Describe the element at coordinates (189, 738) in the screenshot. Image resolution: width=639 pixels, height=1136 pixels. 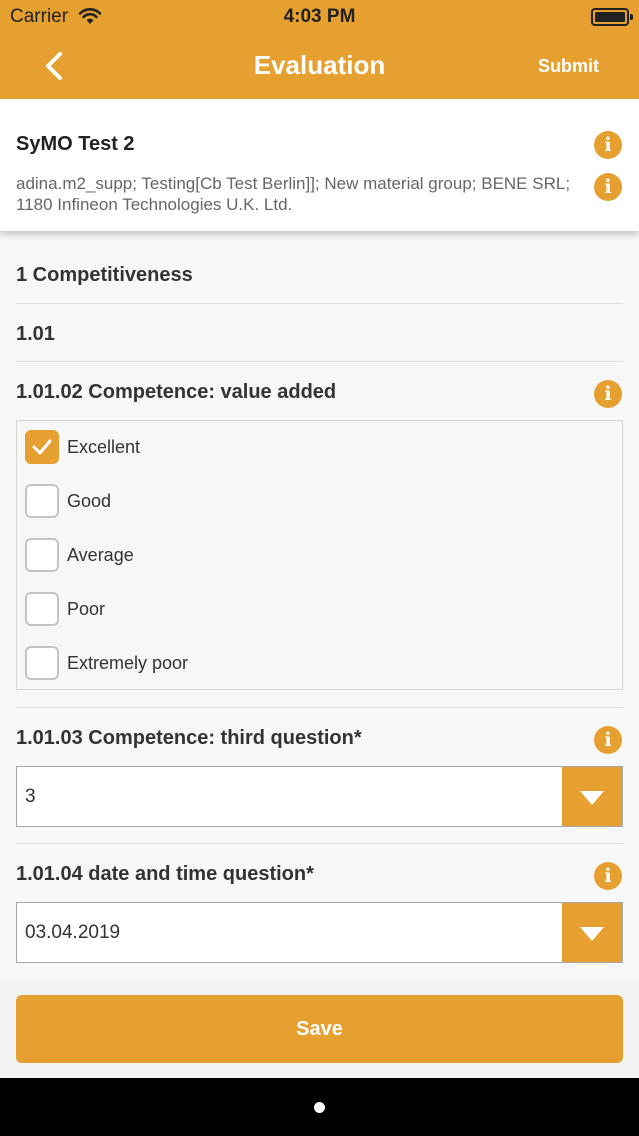
I see `question-title: 1.01.03 Competence: third question*` at that location.